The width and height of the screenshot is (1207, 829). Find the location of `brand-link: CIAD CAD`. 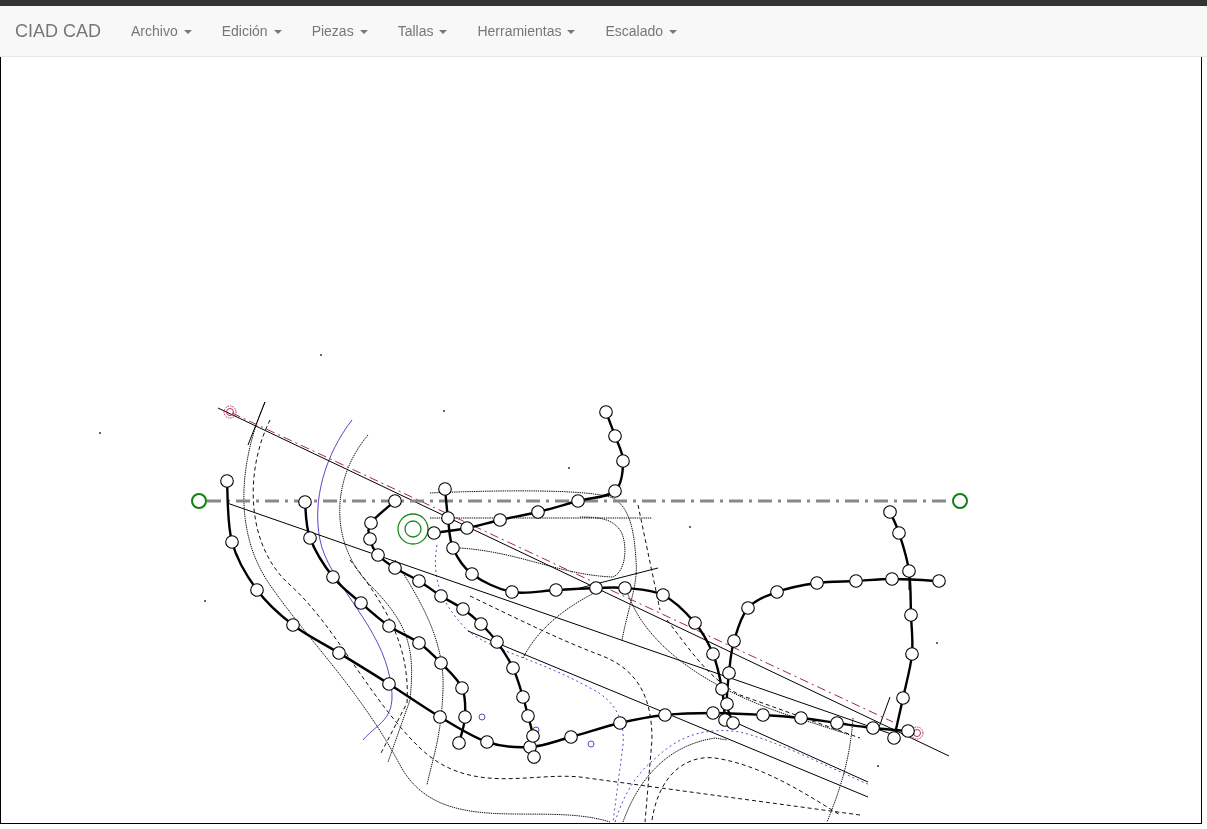

brand-link: CIAD CAD is located at coordinates (58, 31).